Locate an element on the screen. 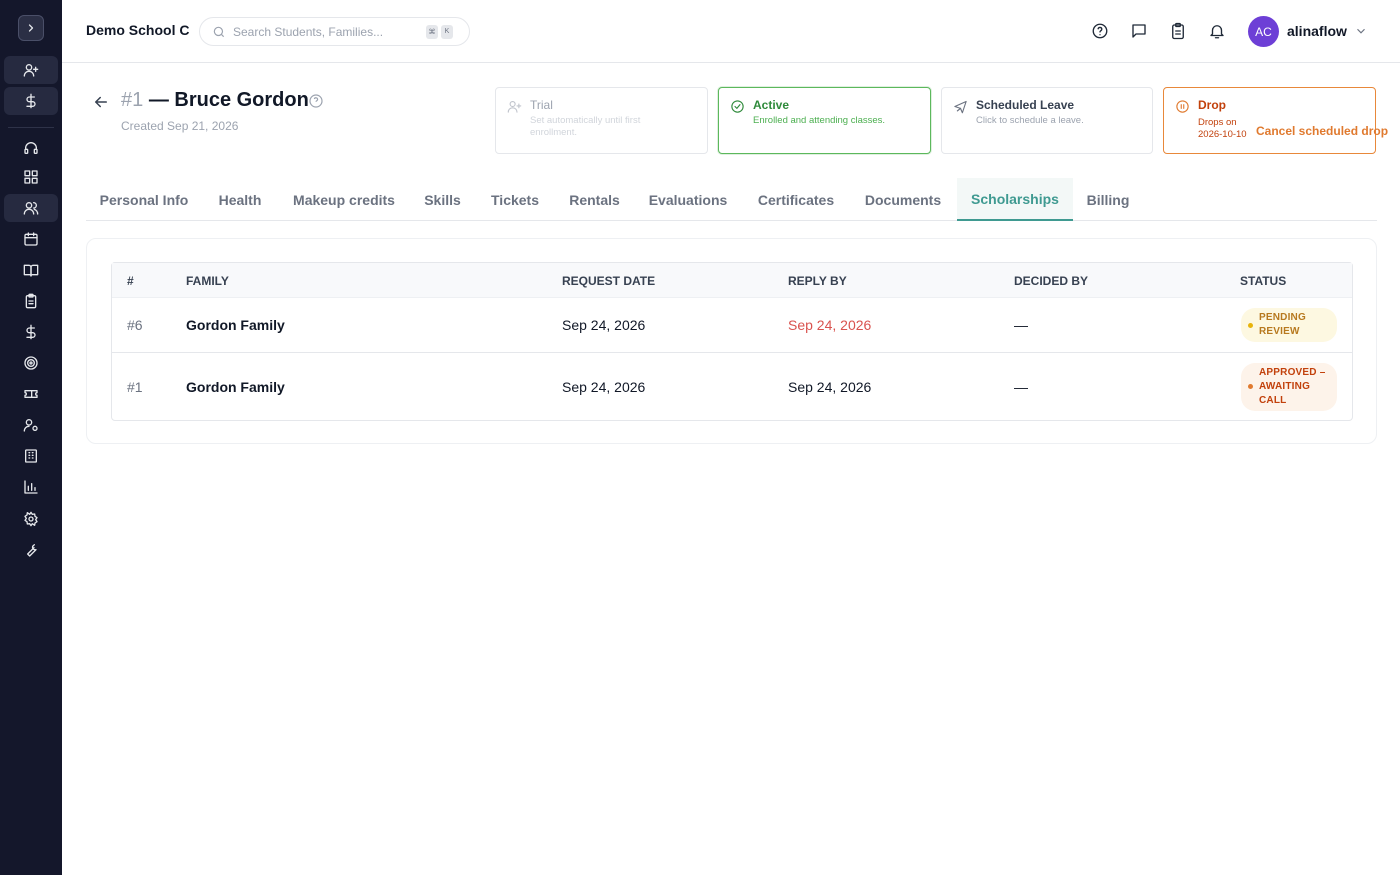 Image resolution: width=1400 pixels, height=875 pixels. row-reply-by: Sep 24, 2026 is located at coordinates (830, 386).